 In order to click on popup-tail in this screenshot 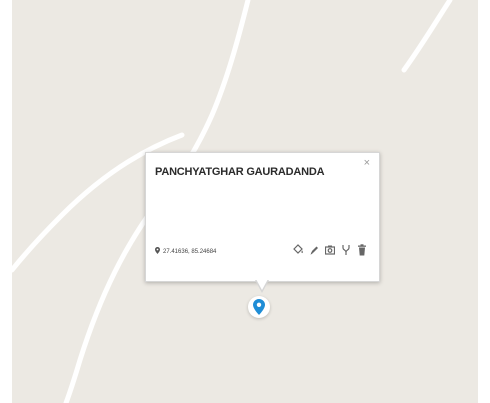, I will do `click(262, 284)`.